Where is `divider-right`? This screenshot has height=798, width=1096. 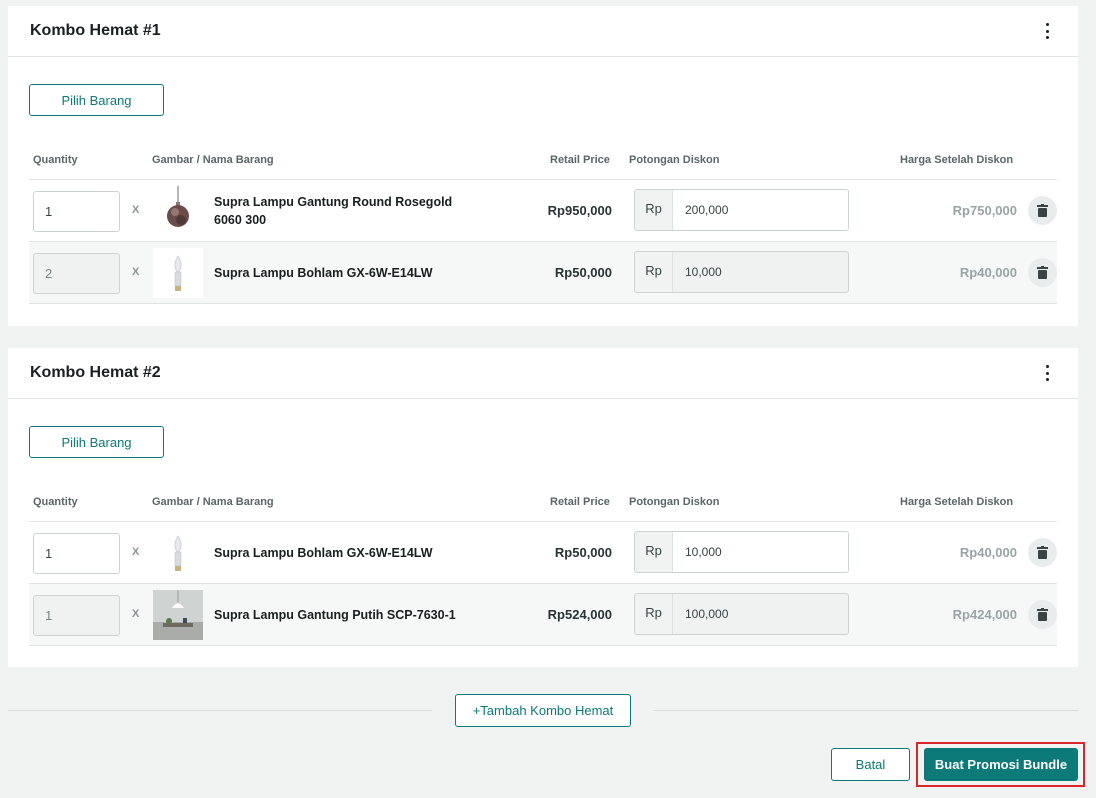
divider-right is located at coordinates (865, 710).